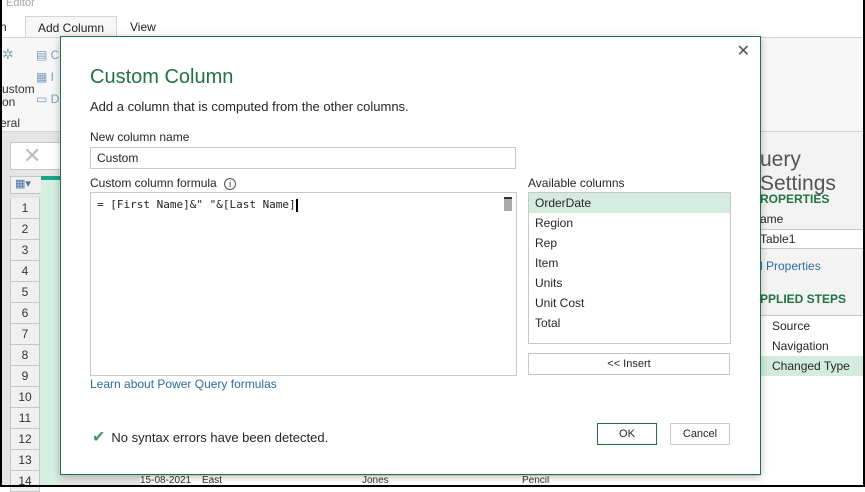 The image size is (865, 492). I want to click on row-number: 8, so click(25, 355).